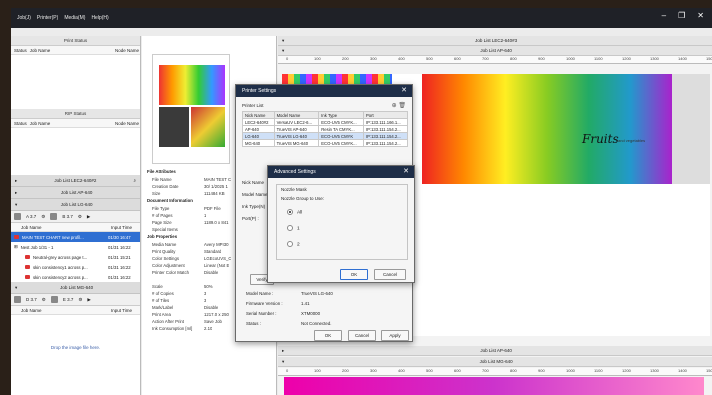  Describe the element at coordinates (168, 321) in the screenshot. I see `info-key: Action After Print` at that location.